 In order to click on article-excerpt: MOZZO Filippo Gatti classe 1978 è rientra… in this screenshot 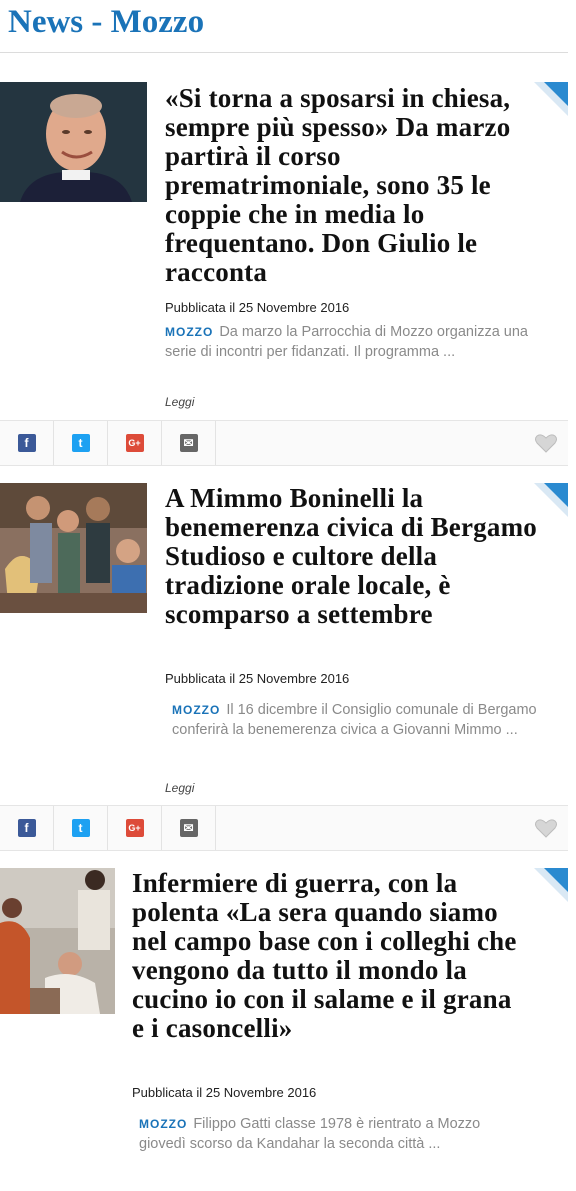, I will do `click(324, 1134)`.